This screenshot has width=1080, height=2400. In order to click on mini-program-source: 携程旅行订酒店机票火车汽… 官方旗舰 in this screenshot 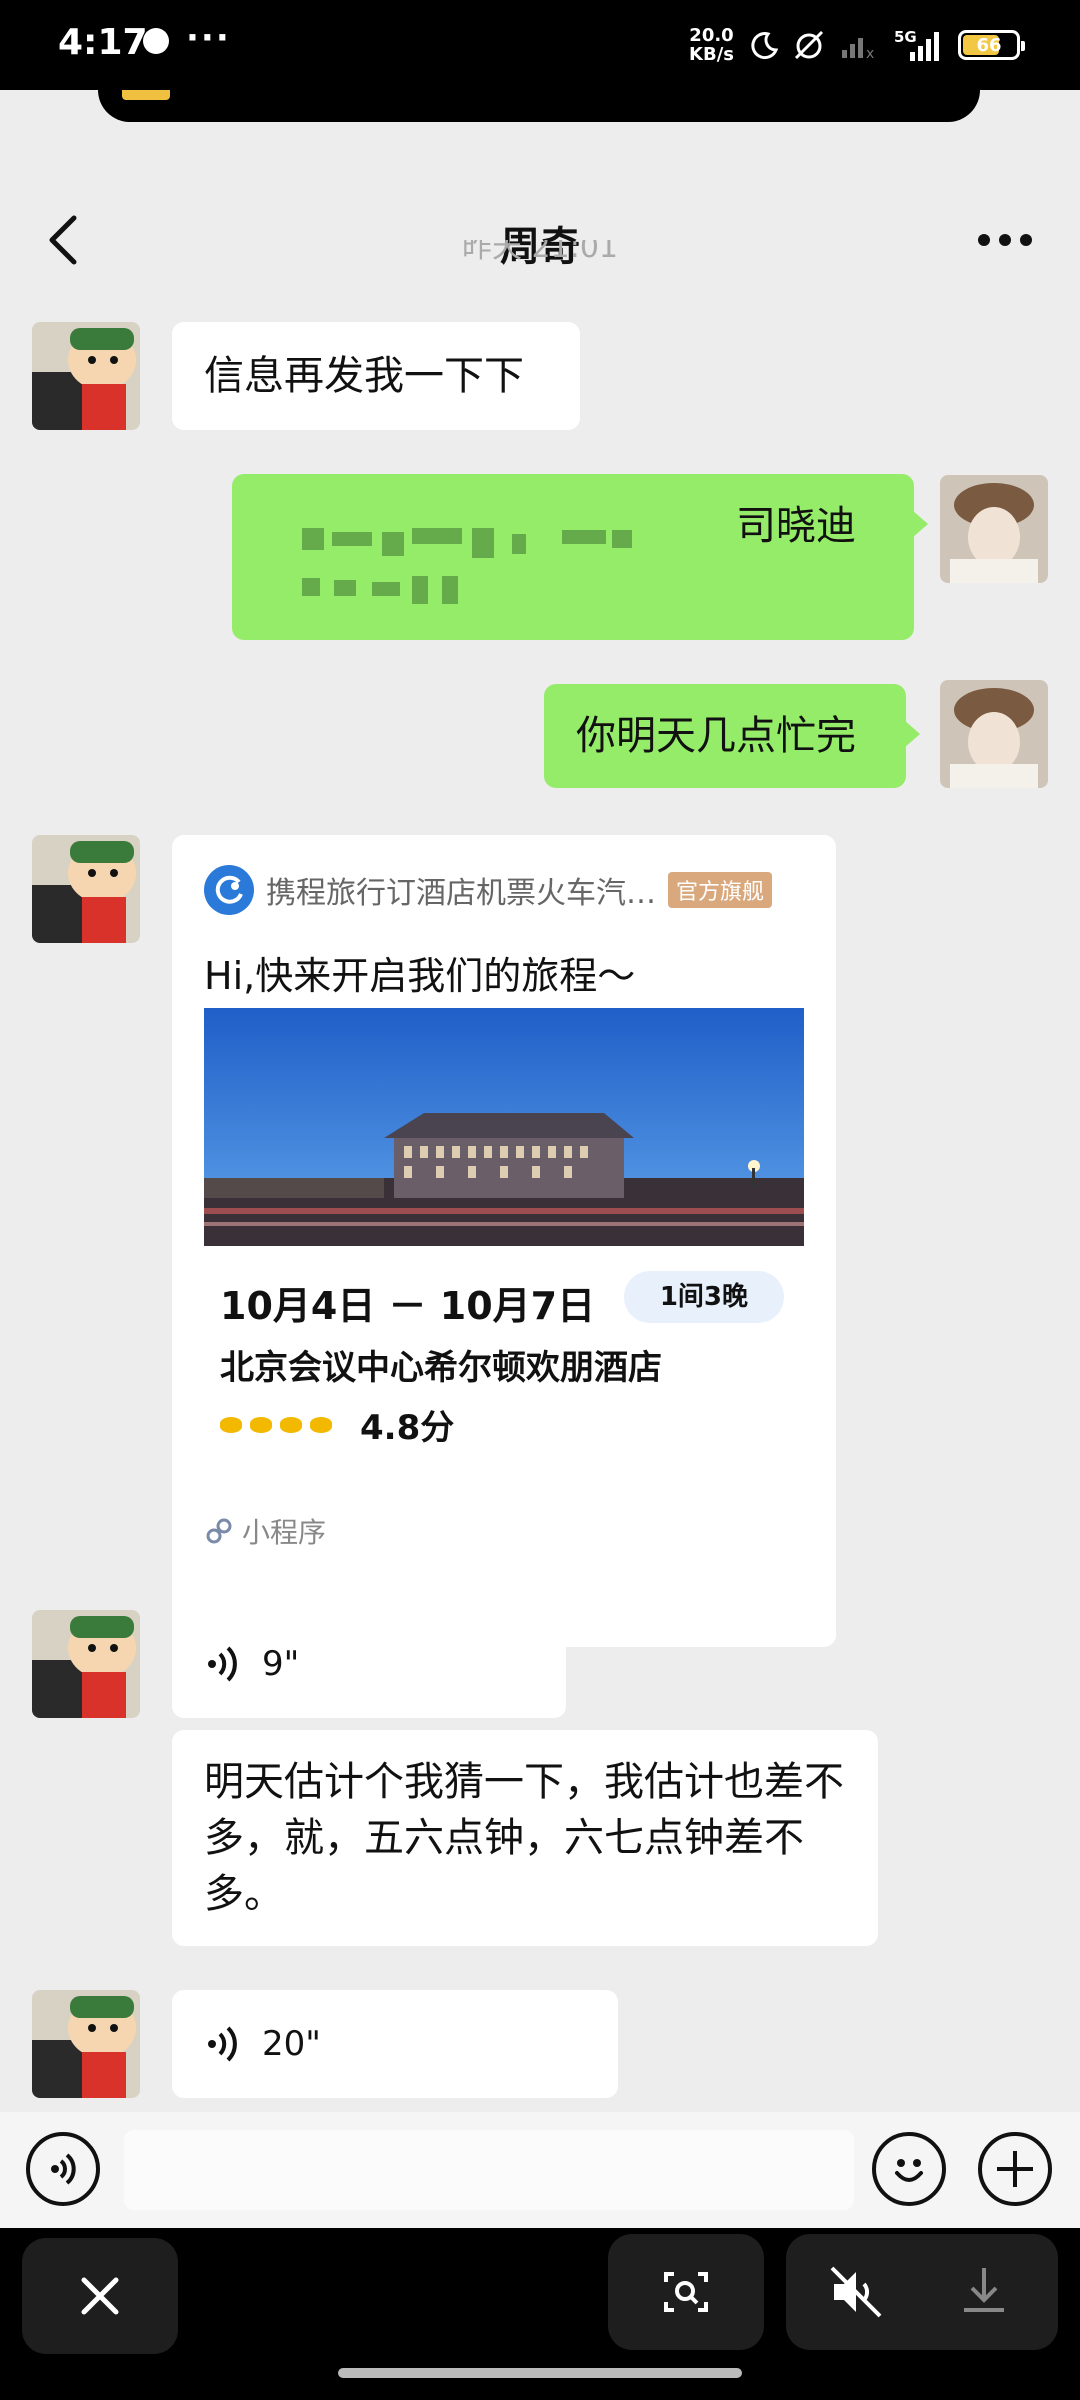, I will do `click(488, 890)`.